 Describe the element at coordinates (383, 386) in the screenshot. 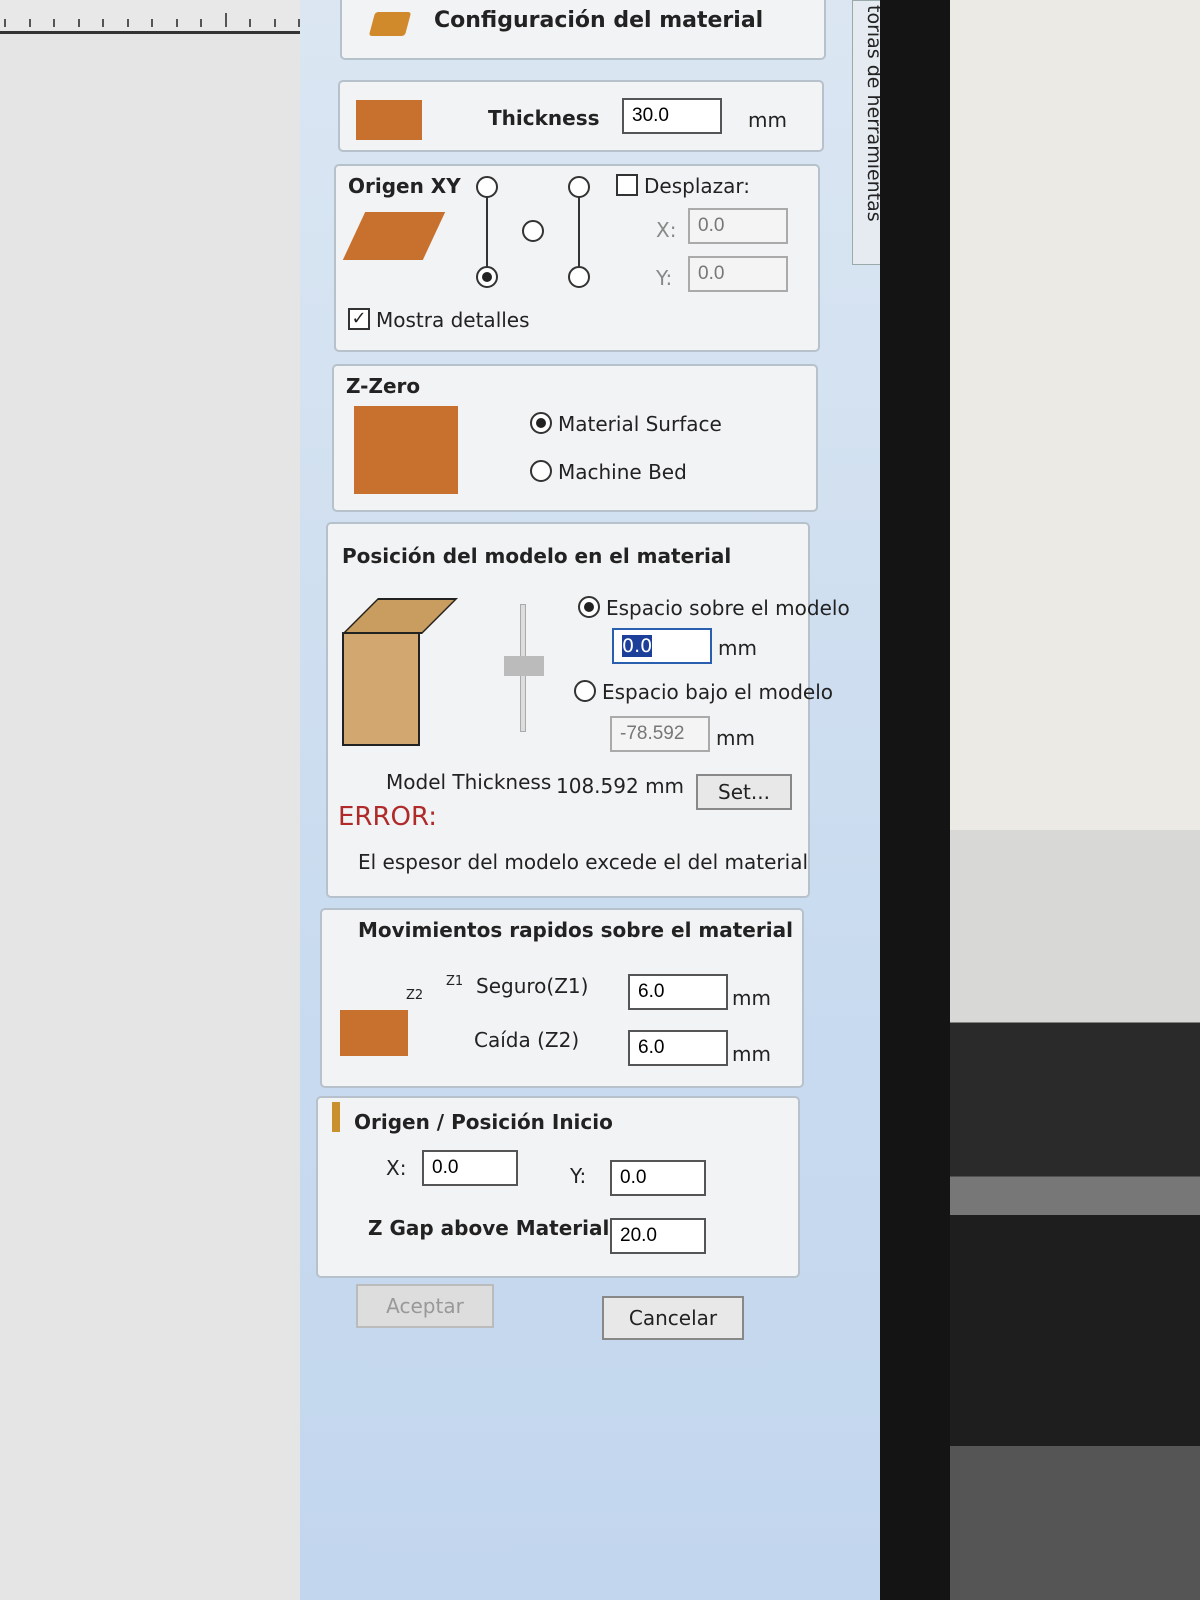

I see `z-zero-title: Z-Zero` at that location.